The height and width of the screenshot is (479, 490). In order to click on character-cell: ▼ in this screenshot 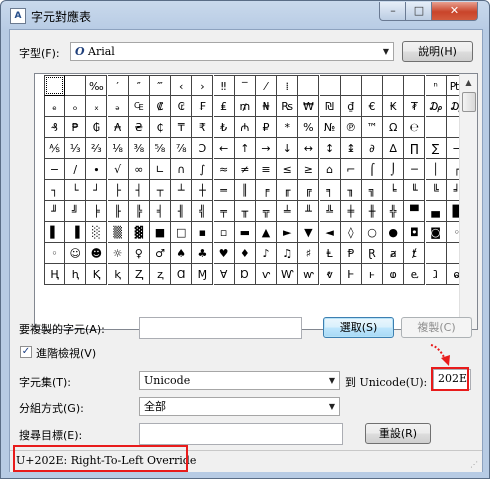, I will do `click(309, 232)`.